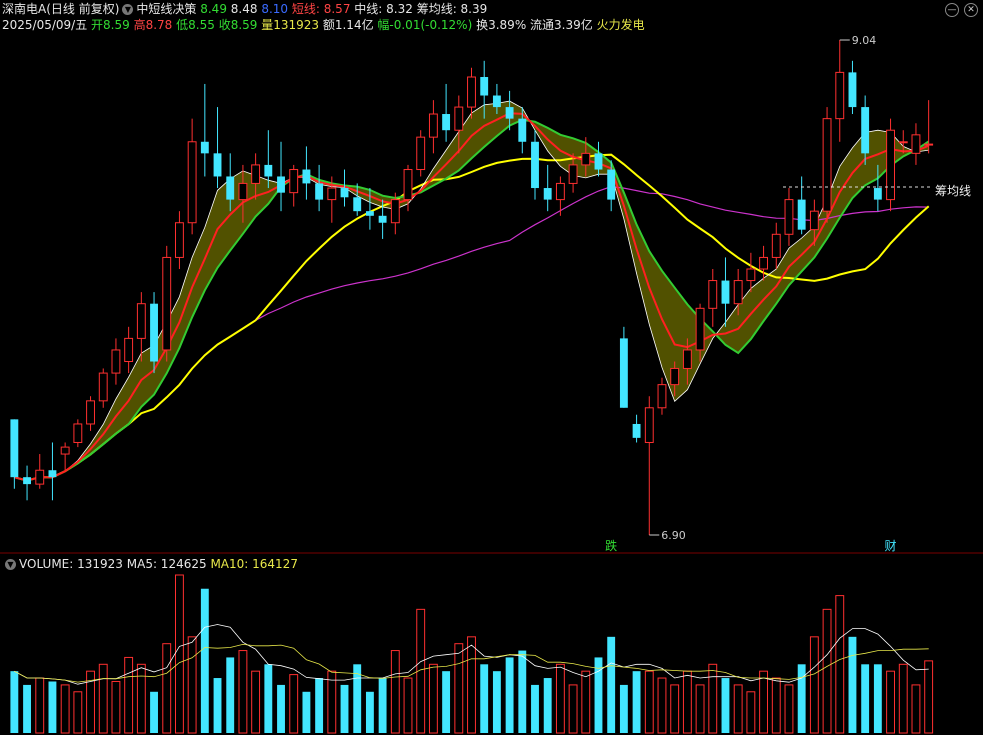 The height and width of the screenshot is (735, 983). What do you see at coordinates (673, 535) in the screenshot?
I see `low-label: 6.90` at bounding box center [673, 535].